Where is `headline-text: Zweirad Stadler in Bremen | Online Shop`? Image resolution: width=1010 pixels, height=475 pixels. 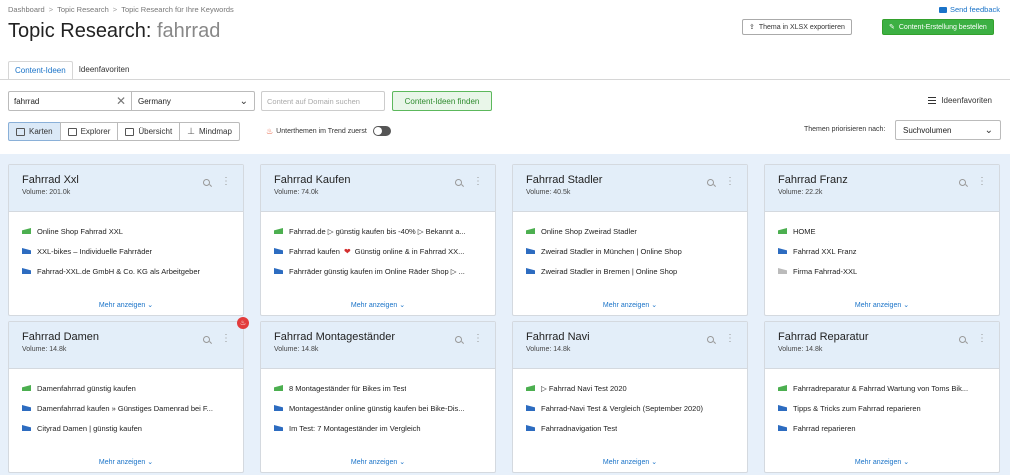 headline-text: Zweirad Stadler in Bremen | Online Shop is located at coordinates (609, 271).